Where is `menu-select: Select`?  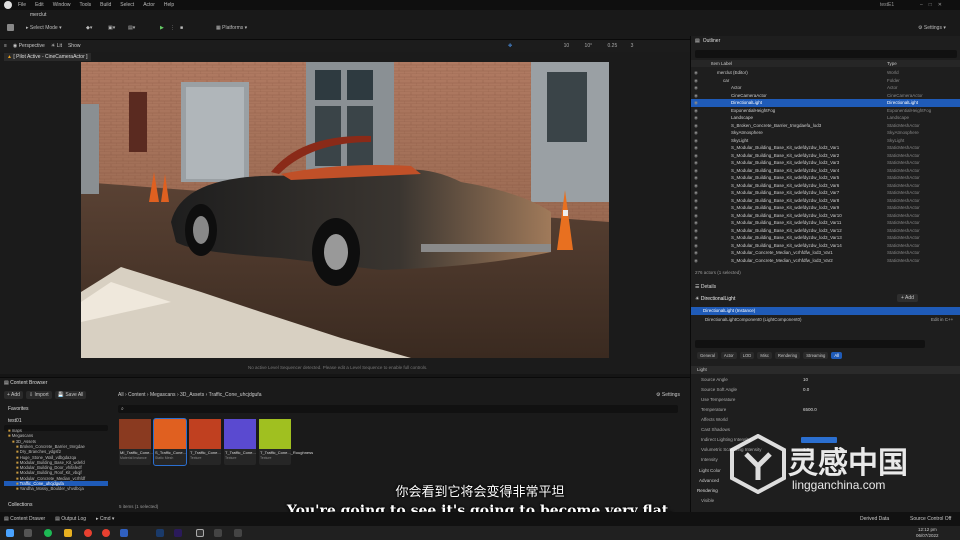 menu-select: Select is located at coordinates (127, 5).